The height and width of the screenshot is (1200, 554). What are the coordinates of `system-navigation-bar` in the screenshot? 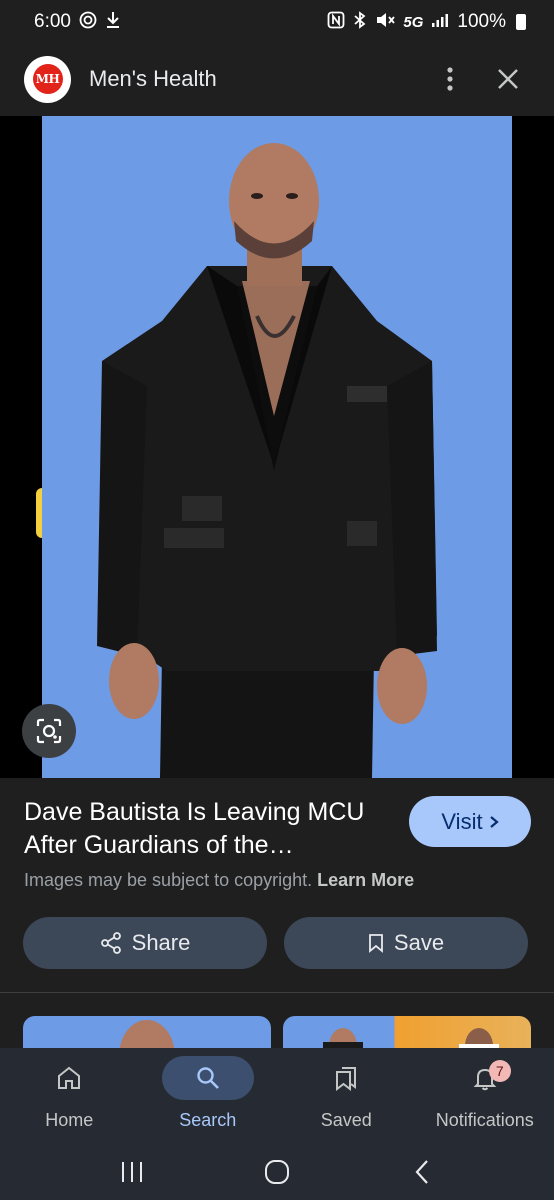 It's located at (277, 1172).